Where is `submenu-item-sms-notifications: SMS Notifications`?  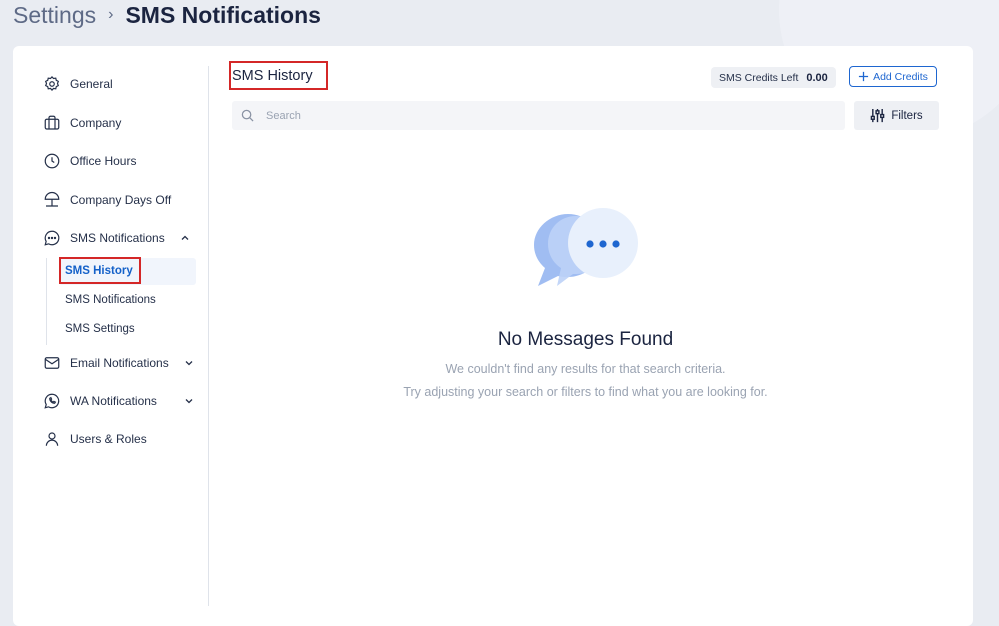
submenu-item-sms-notifications: SMS Notifications is located at coordinates (110, 300).